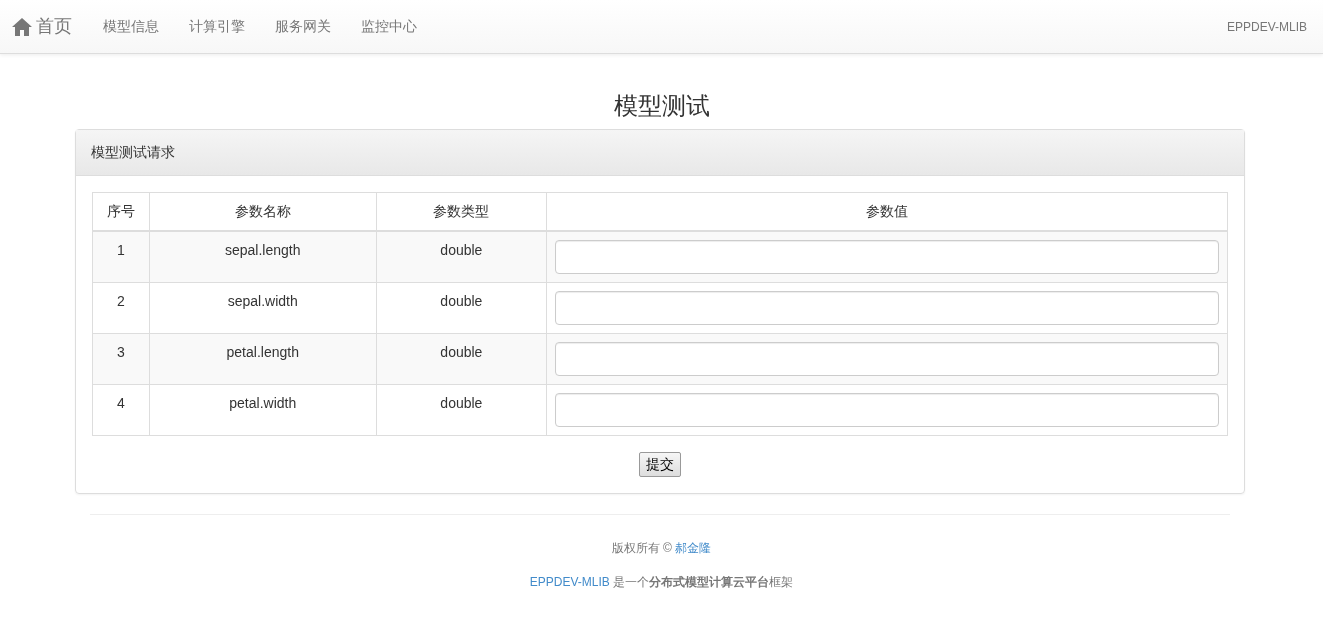 The image size is (1323, 620). I want to click on table-cell: 4, so click(121, 410).